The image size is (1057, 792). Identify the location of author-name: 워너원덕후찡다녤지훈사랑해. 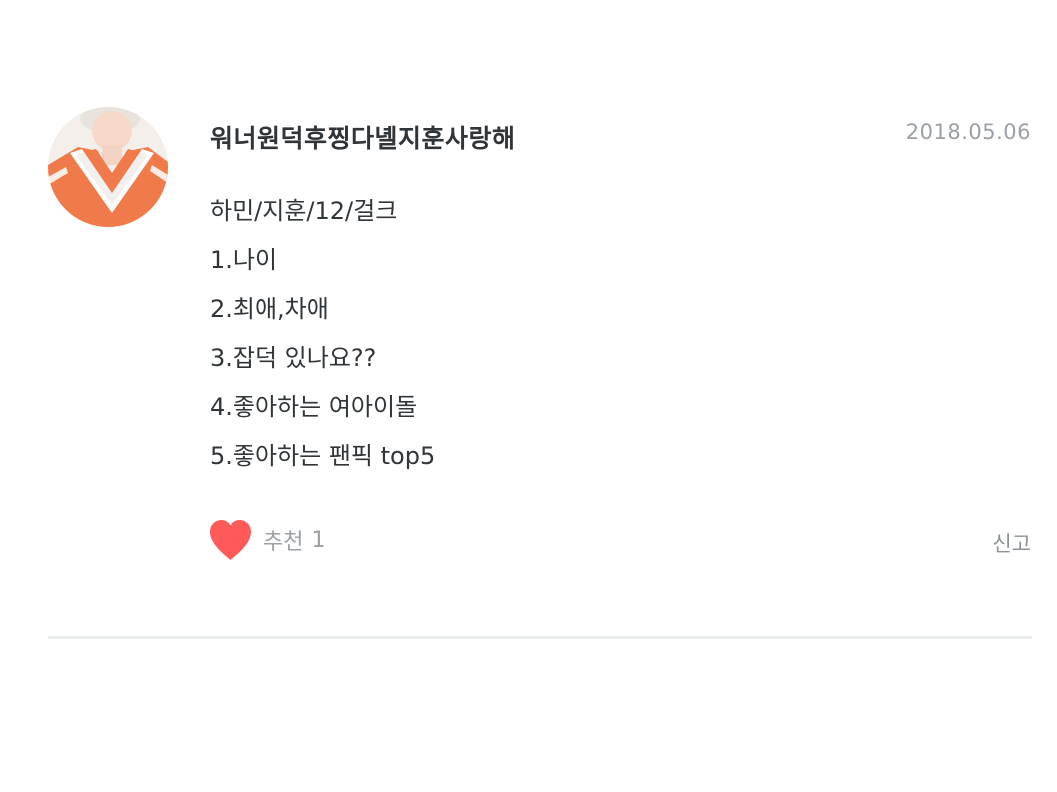
(363, 137).